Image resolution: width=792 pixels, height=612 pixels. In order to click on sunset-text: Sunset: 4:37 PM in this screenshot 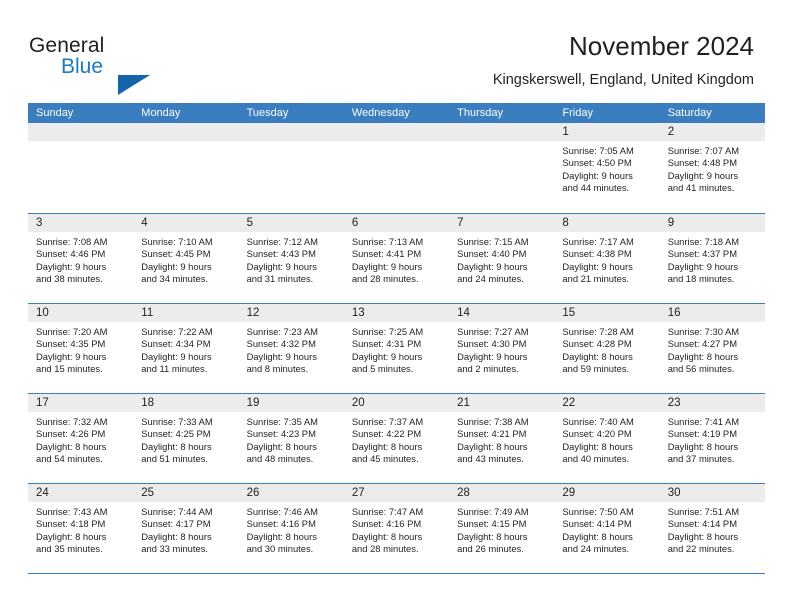, I will do `click(702, 254)`.